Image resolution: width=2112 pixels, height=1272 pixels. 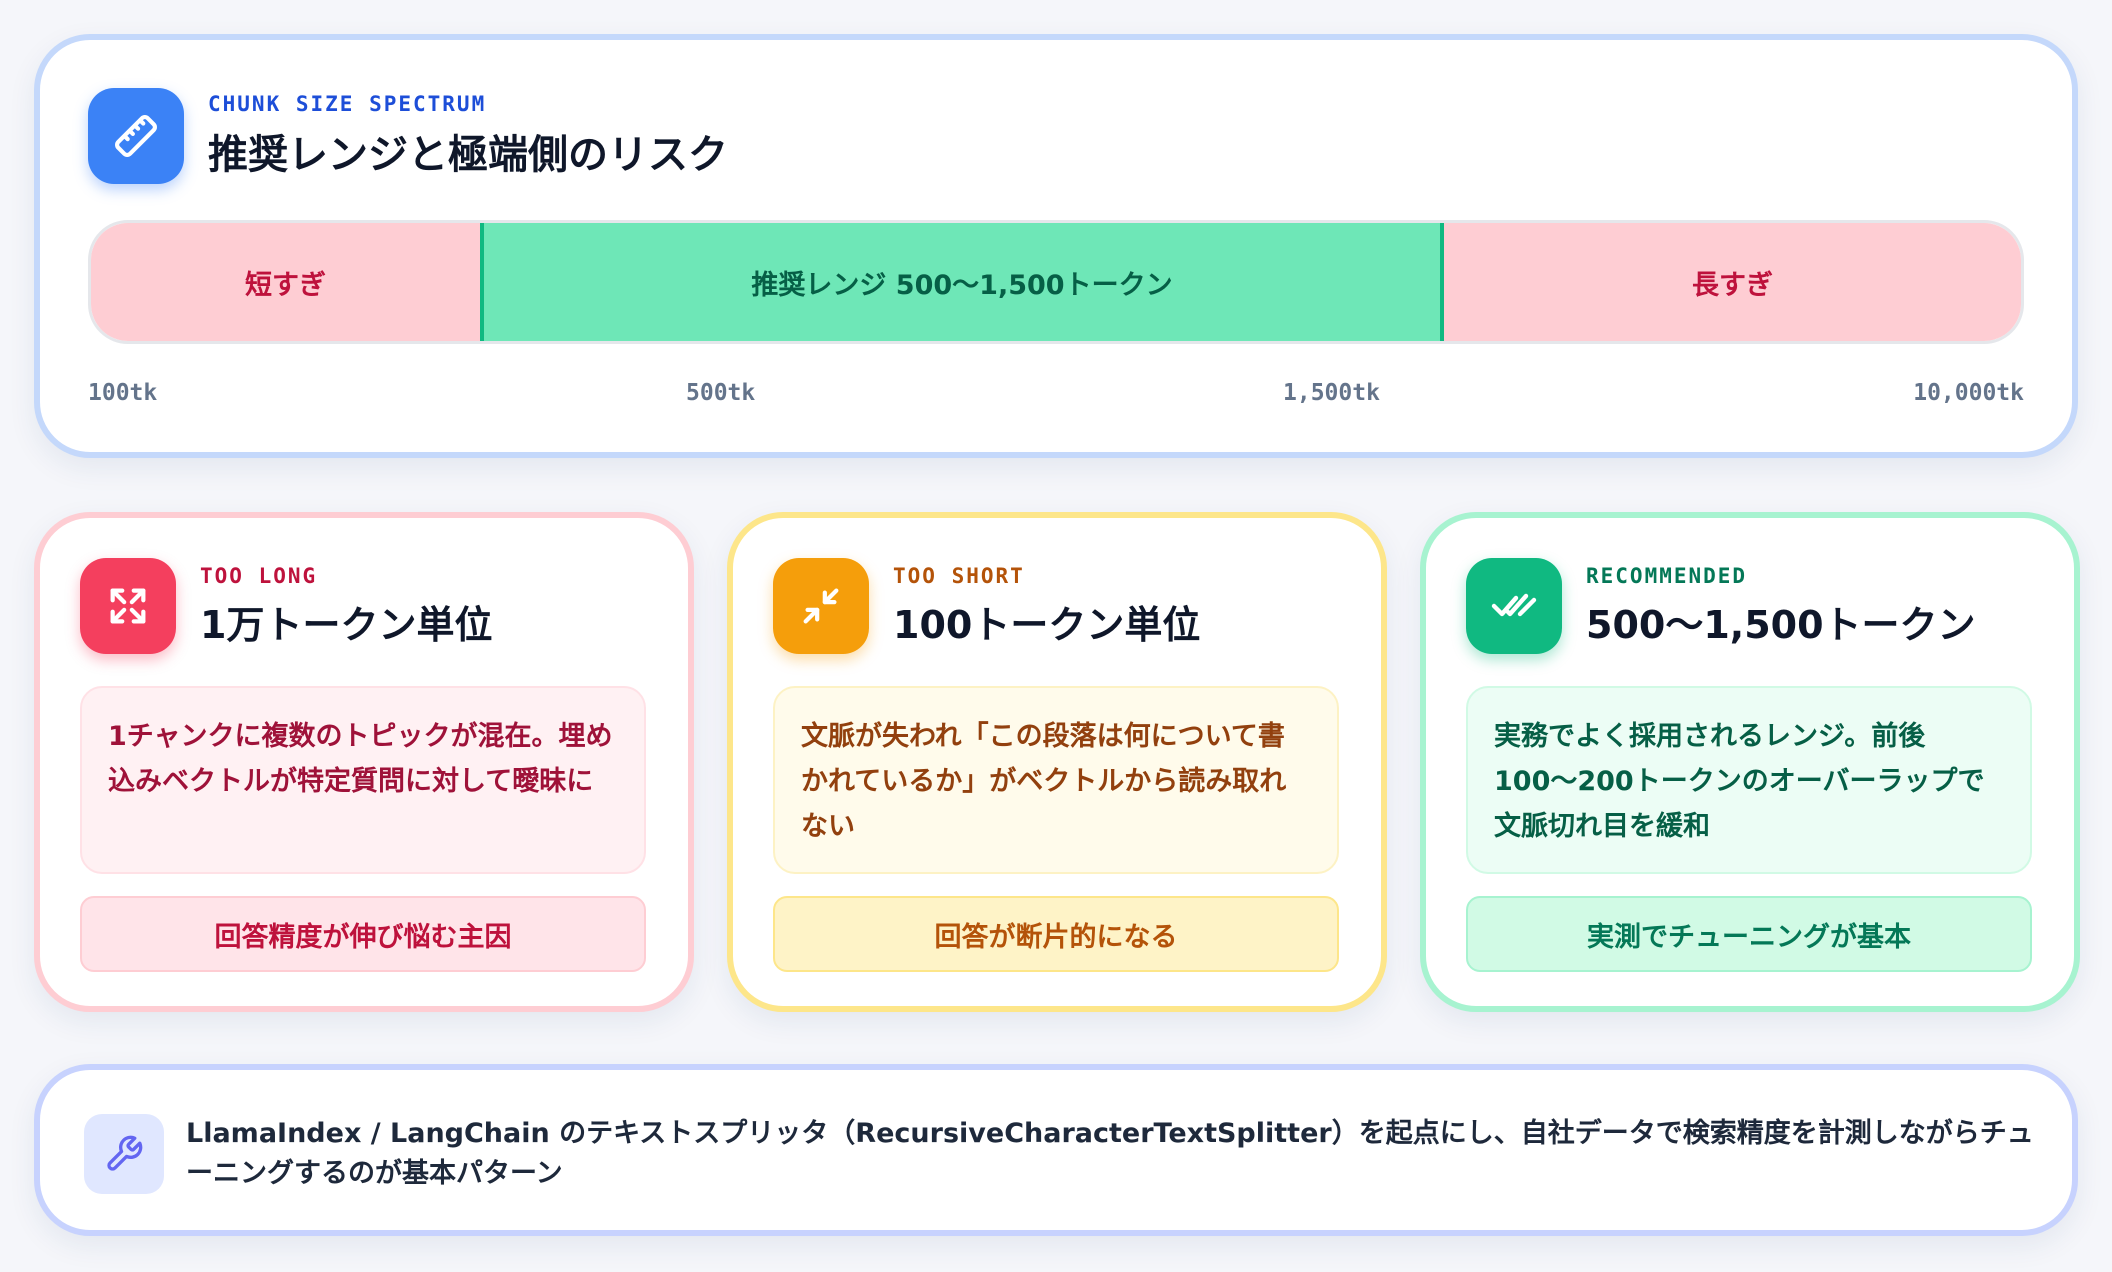 I want to click on spectrum-title: 推奨レンジと極端側のリスク, so click(x=468, y=155).